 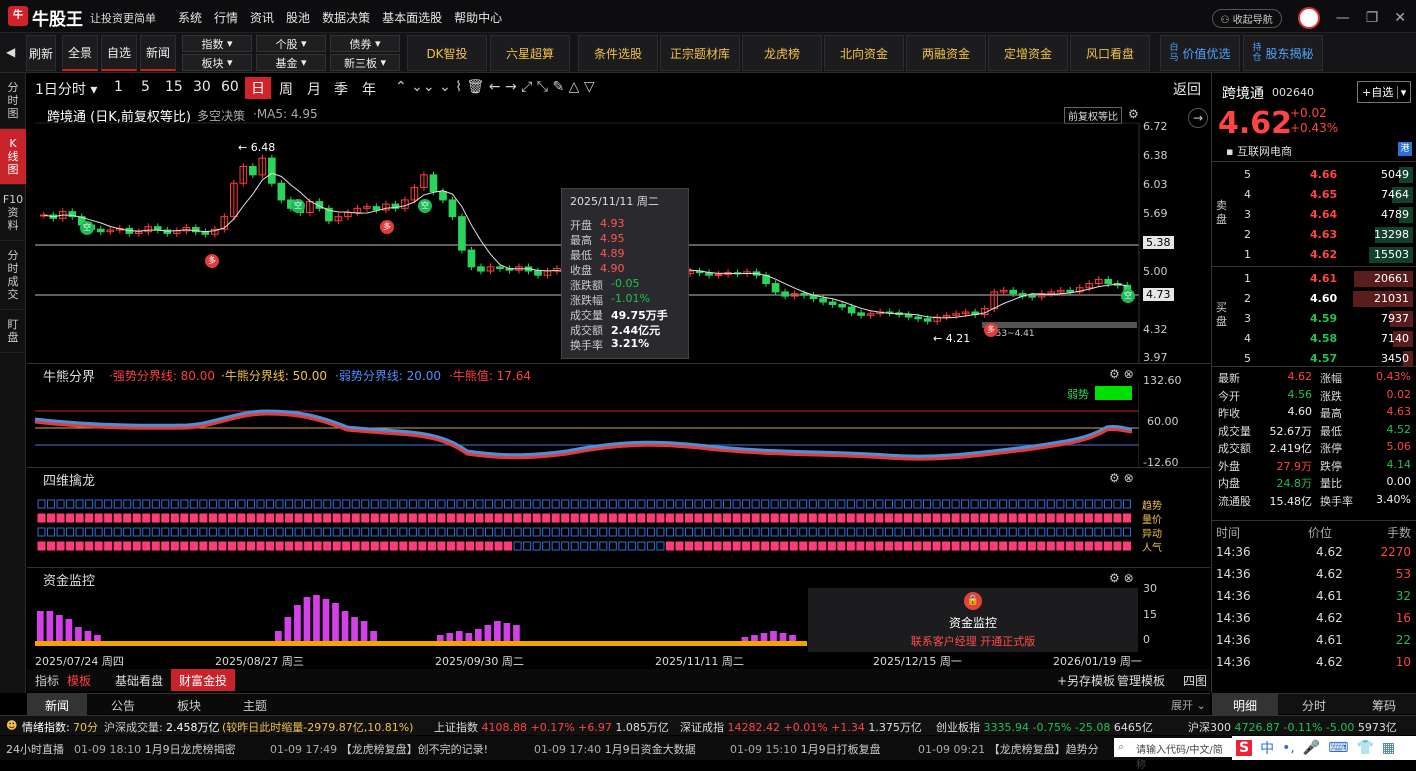 I want to click on period-60min: 60, so click(x=230, y=87).